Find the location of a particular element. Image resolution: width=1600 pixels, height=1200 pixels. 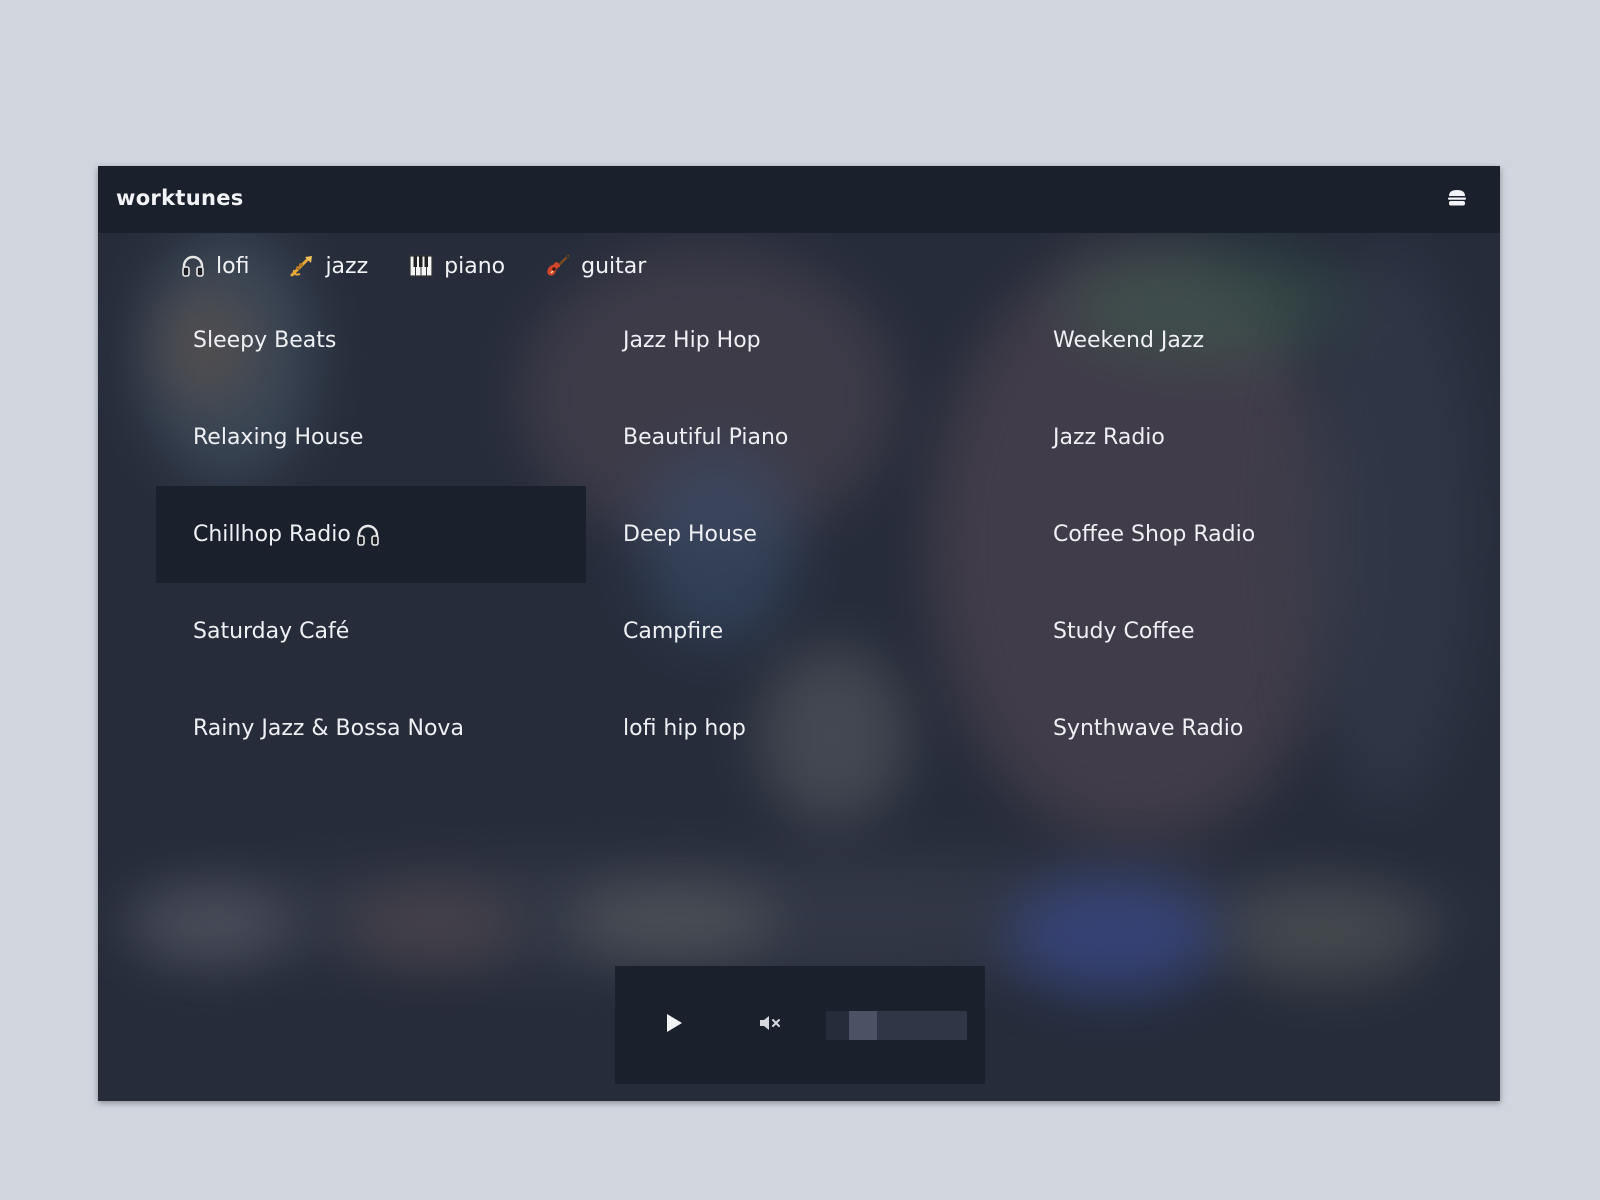

tab-guitar: guitar is located at coordinates (595, 266).